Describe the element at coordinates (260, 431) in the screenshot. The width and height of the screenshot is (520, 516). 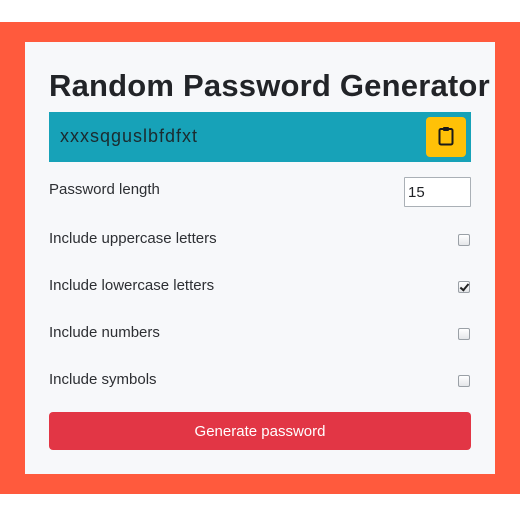
I see `generate-password-button: Generate password` at that location.